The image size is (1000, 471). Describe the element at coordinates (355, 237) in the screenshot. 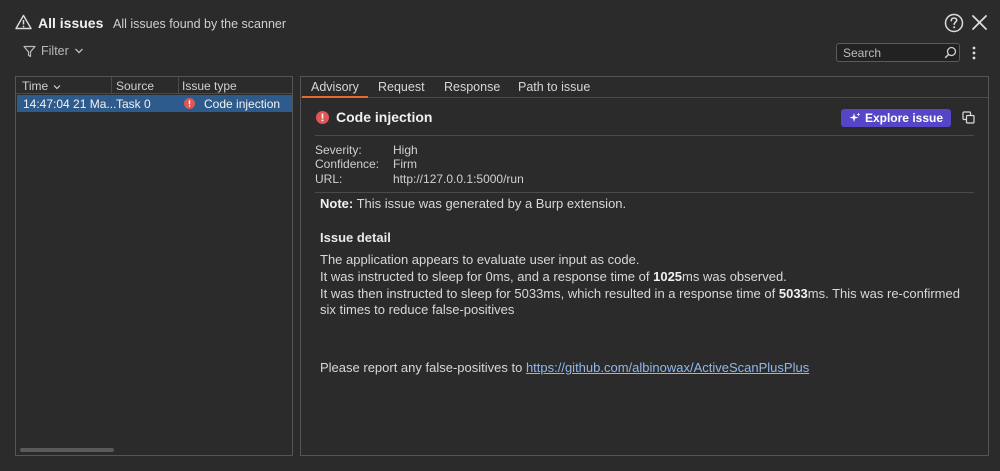

I see `issue-detail-heading: Issue detail` at that location.